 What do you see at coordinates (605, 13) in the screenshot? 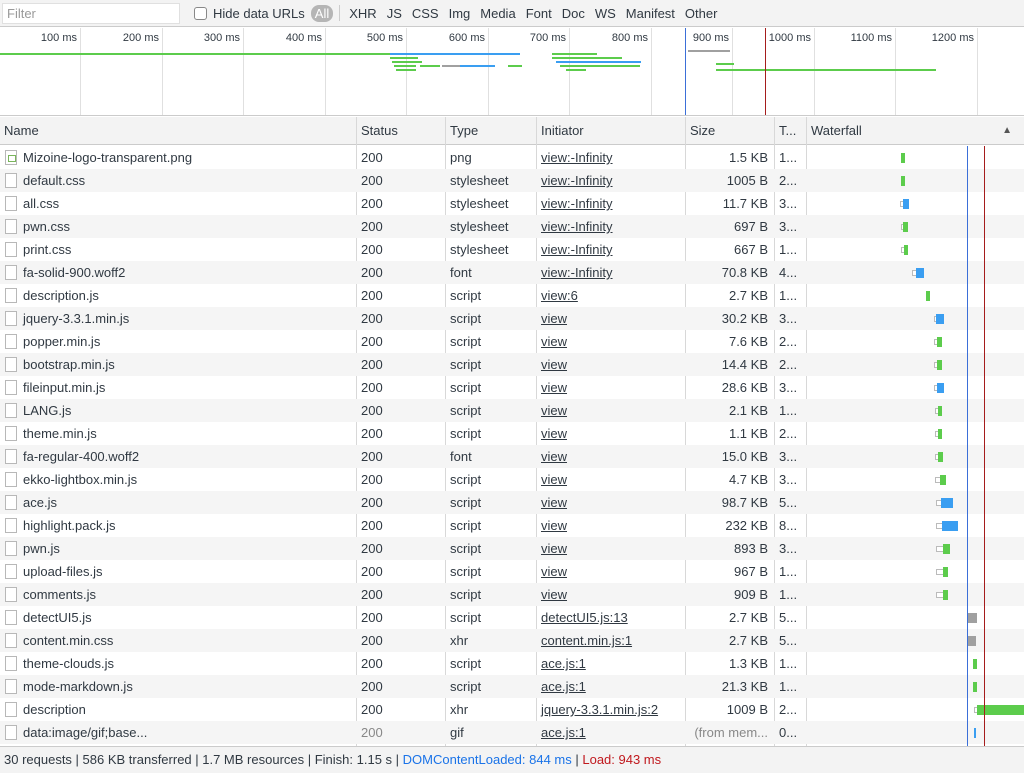
I see `type-filter-ws: WS` at bounding box center [605, 13].